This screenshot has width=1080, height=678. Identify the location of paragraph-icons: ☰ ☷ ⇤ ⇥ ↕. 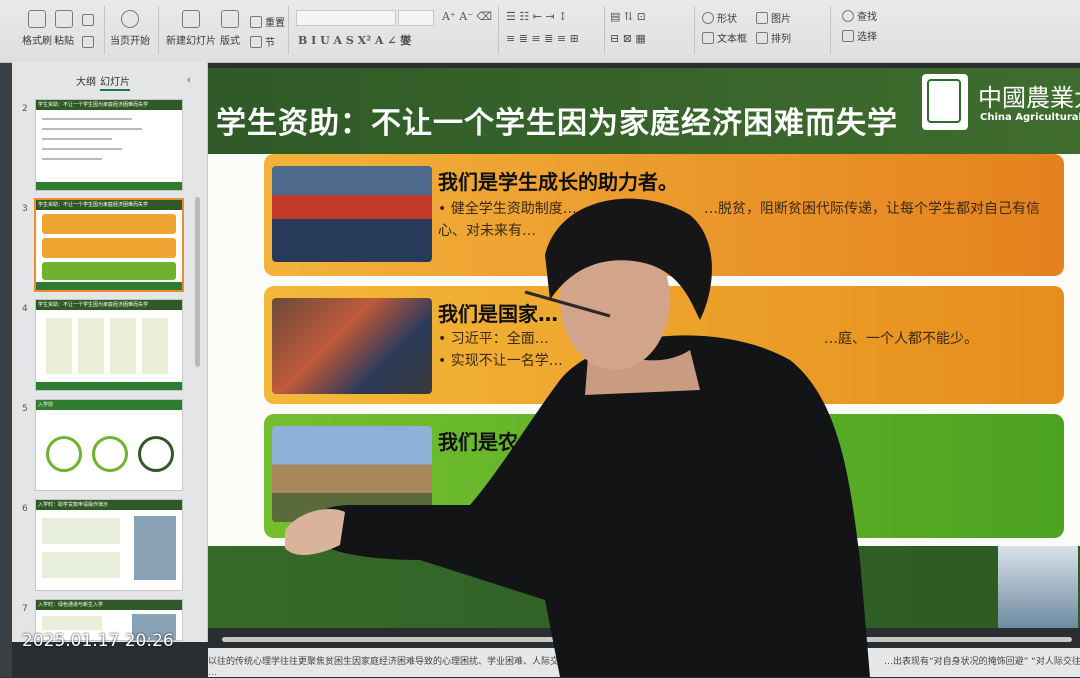
(536, 16).